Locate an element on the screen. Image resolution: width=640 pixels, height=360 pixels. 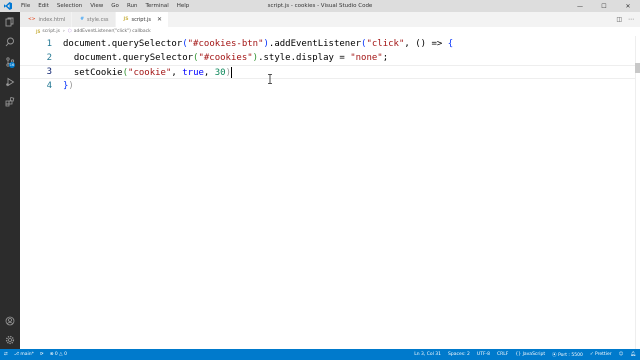
prettier-status: ✓ Prettier is located at coordinates (601, 354).